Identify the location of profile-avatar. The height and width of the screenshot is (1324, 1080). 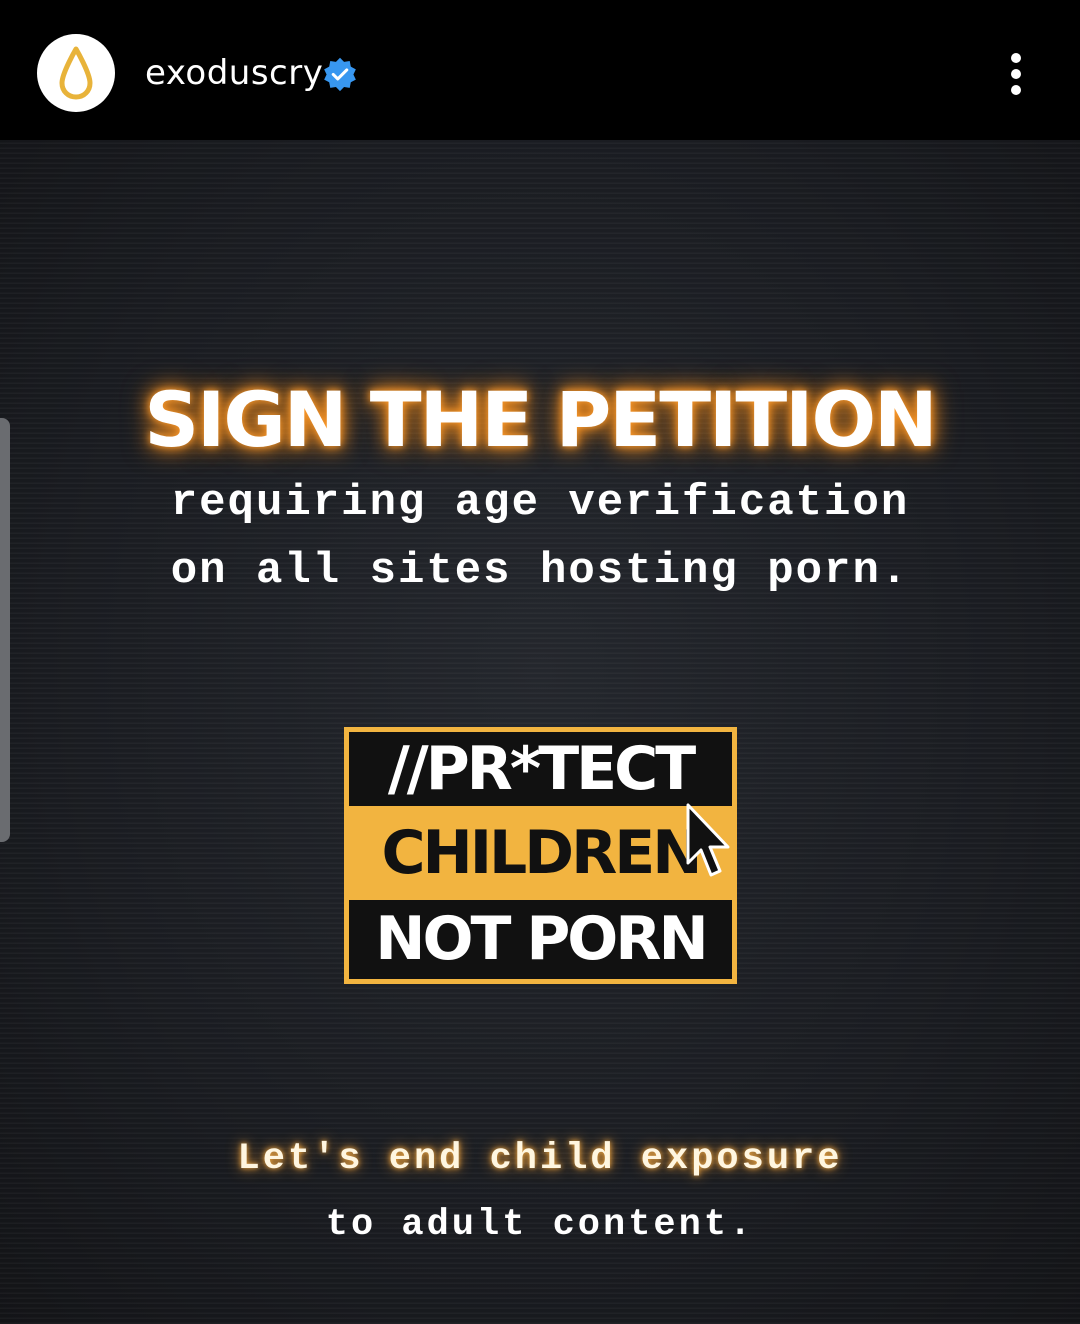
(76, 73).